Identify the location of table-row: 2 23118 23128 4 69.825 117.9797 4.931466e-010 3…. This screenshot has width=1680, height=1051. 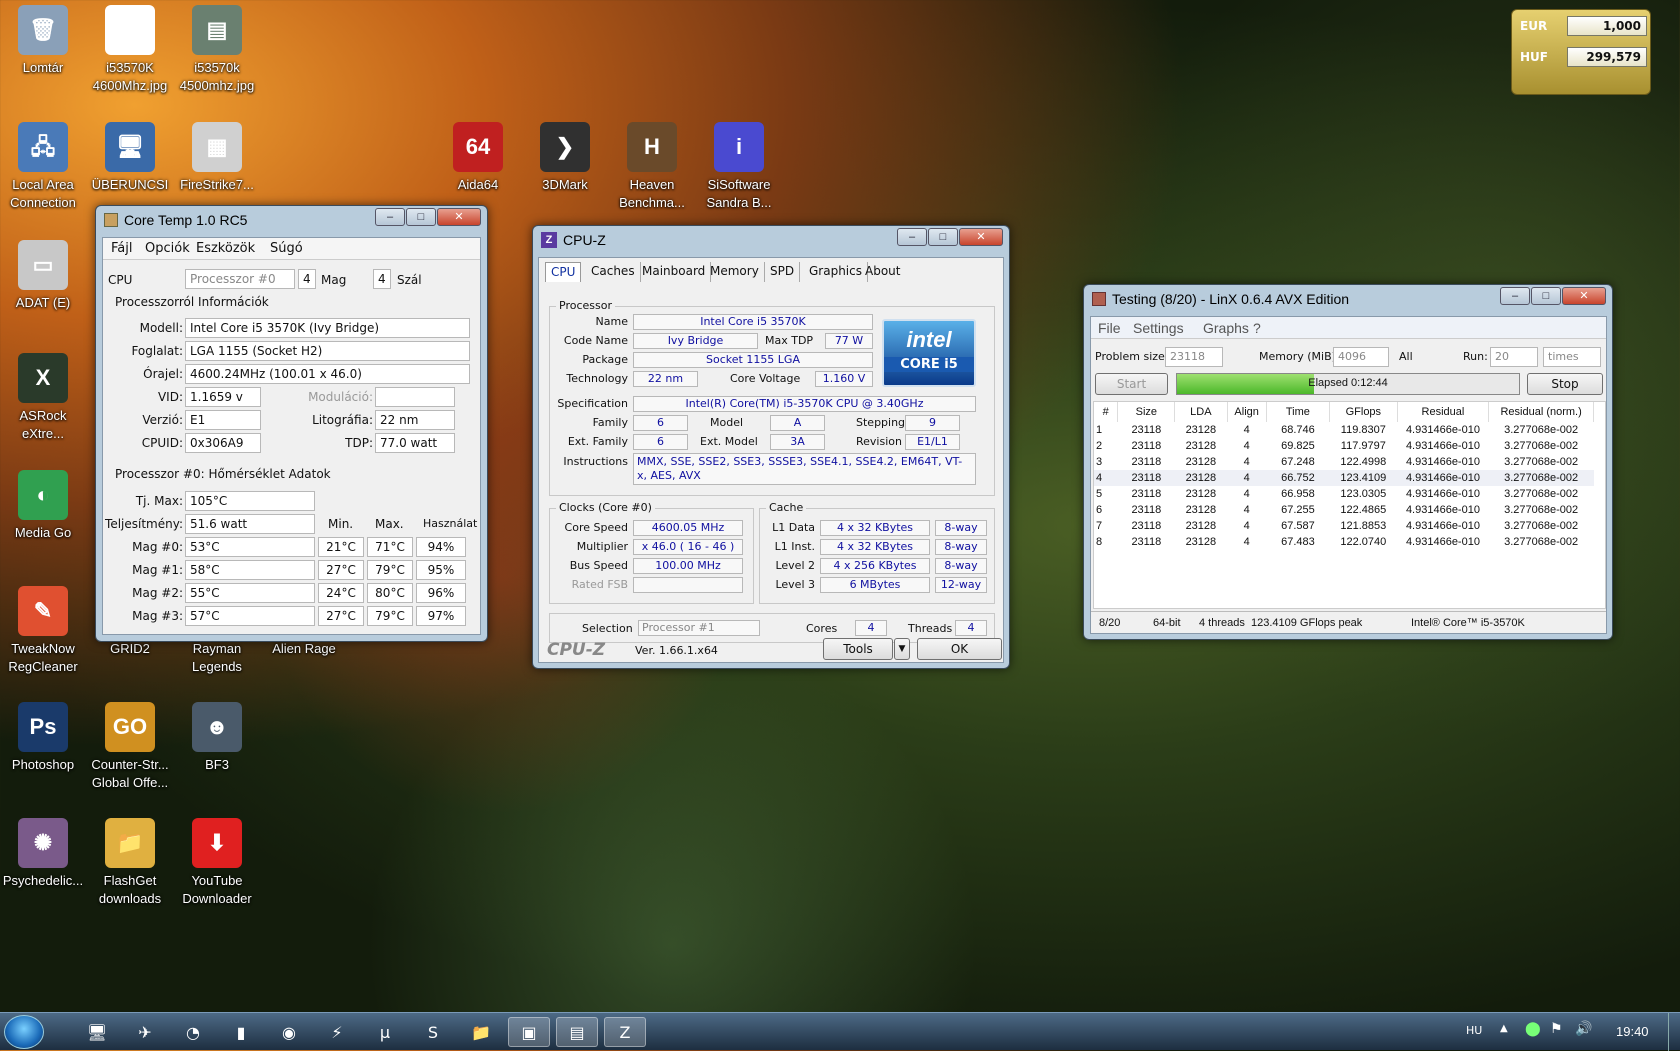
(1344, 446).